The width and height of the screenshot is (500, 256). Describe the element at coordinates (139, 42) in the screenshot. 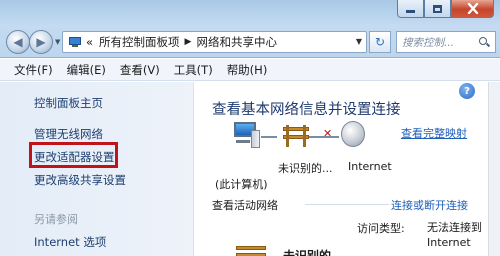

I see `breadcrumb-all-control-panel: 所有控制面板项` at that location.